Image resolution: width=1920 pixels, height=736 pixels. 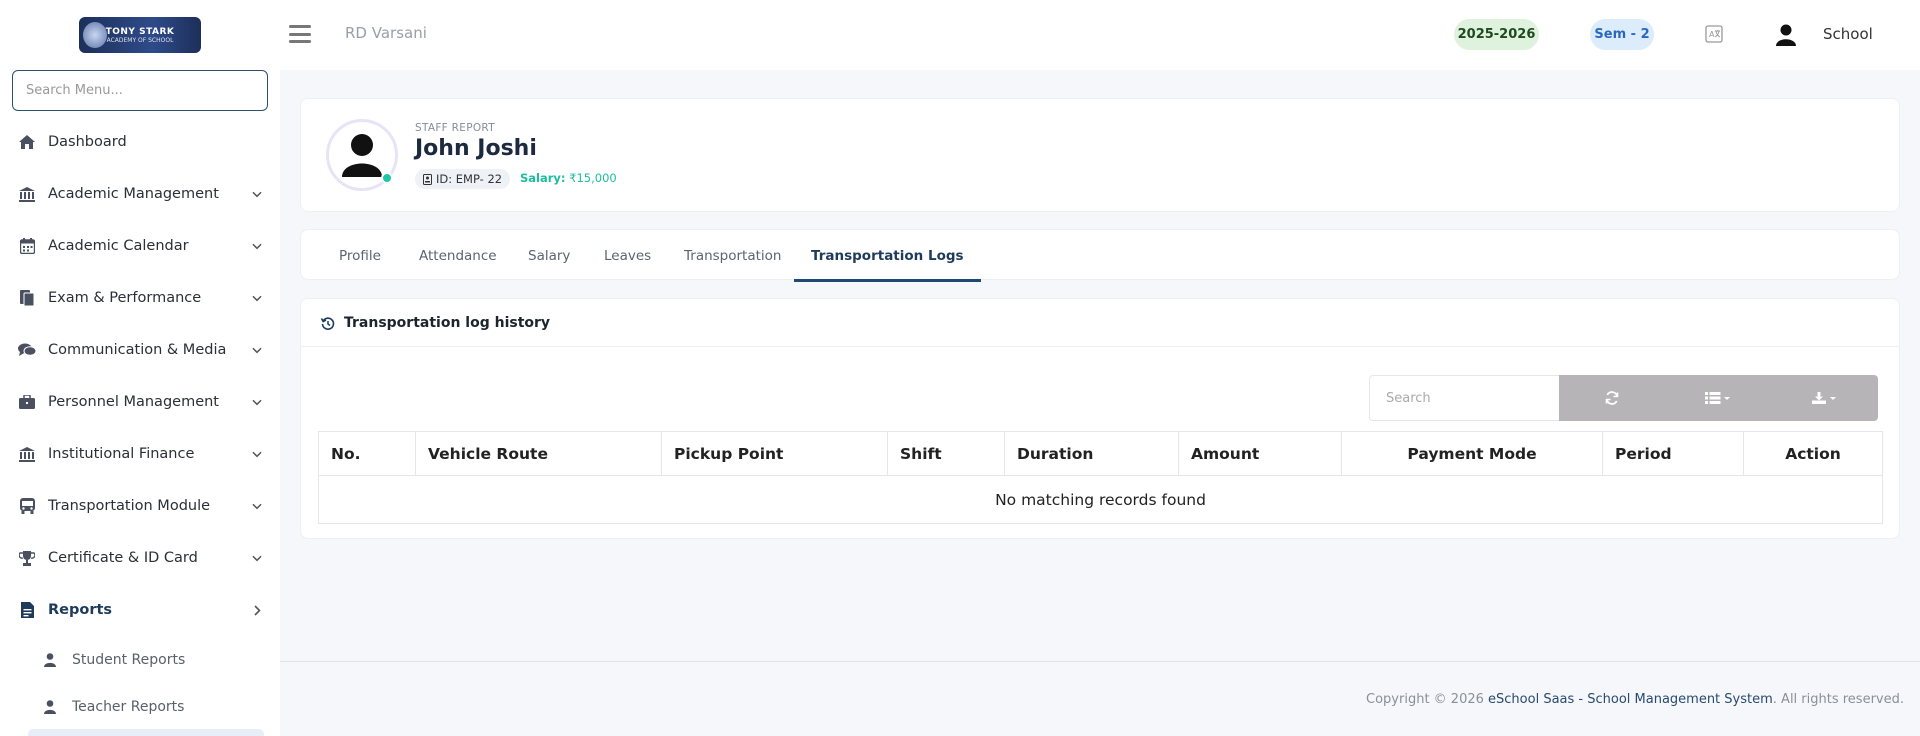 What do you see at coordinates (1260, 453) in the screenshot?
I see `column-header-amount: Amount` at bounding box center [1260, 453].